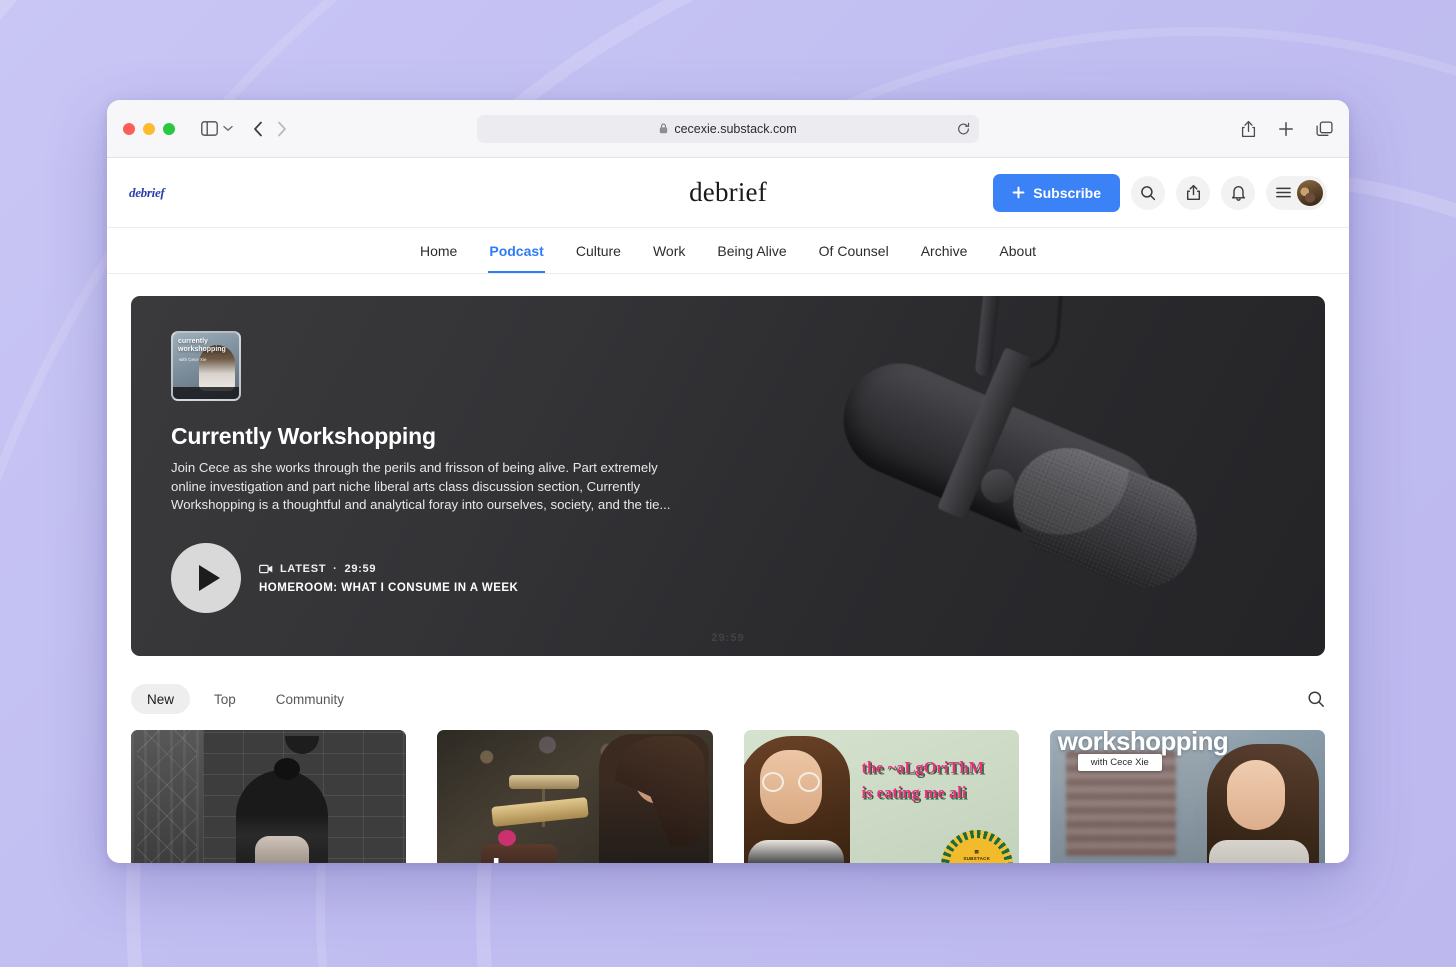 The height and width of the screenshot is (967, 1456). What do you see at coordinates (914, 792) in the screenshot?
I see `overlay-text-line-2: is eating me ali` at bounding box center [914, 792].